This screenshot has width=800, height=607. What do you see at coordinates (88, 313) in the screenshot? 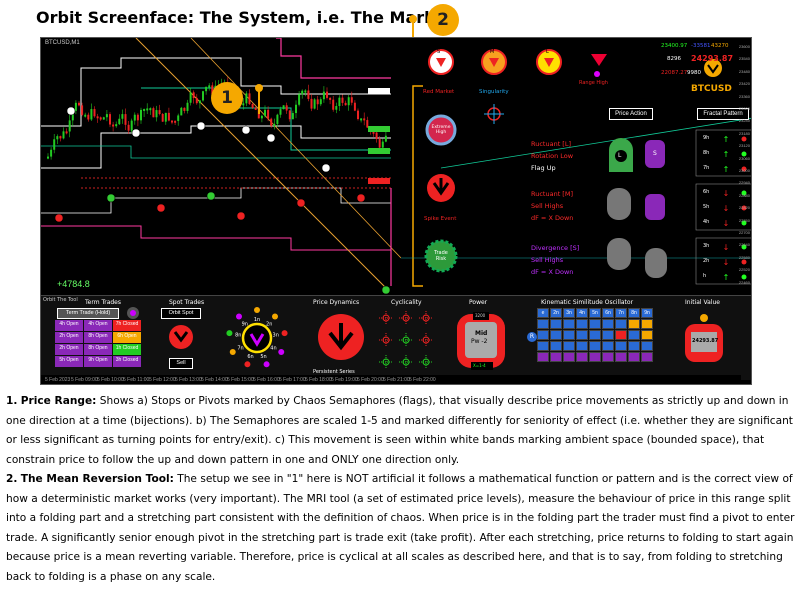
I see `term-trade-hold-button: Term Trade (Hold)` at bounding box center [88, 313].